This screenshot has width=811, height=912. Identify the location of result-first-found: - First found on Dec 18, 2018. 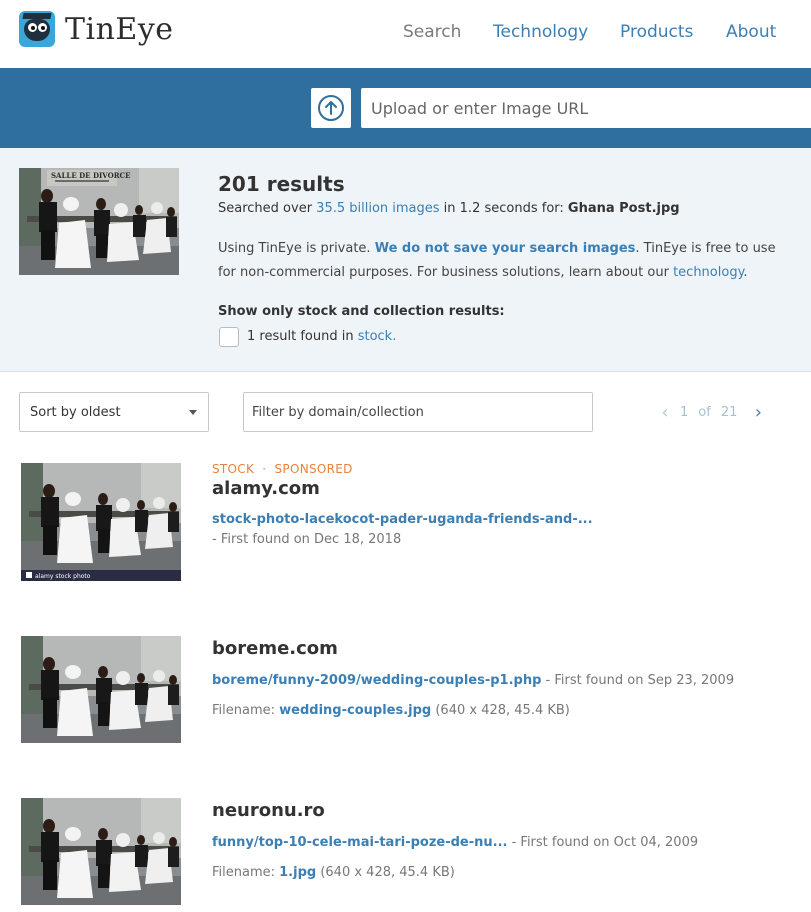
(307, 539).